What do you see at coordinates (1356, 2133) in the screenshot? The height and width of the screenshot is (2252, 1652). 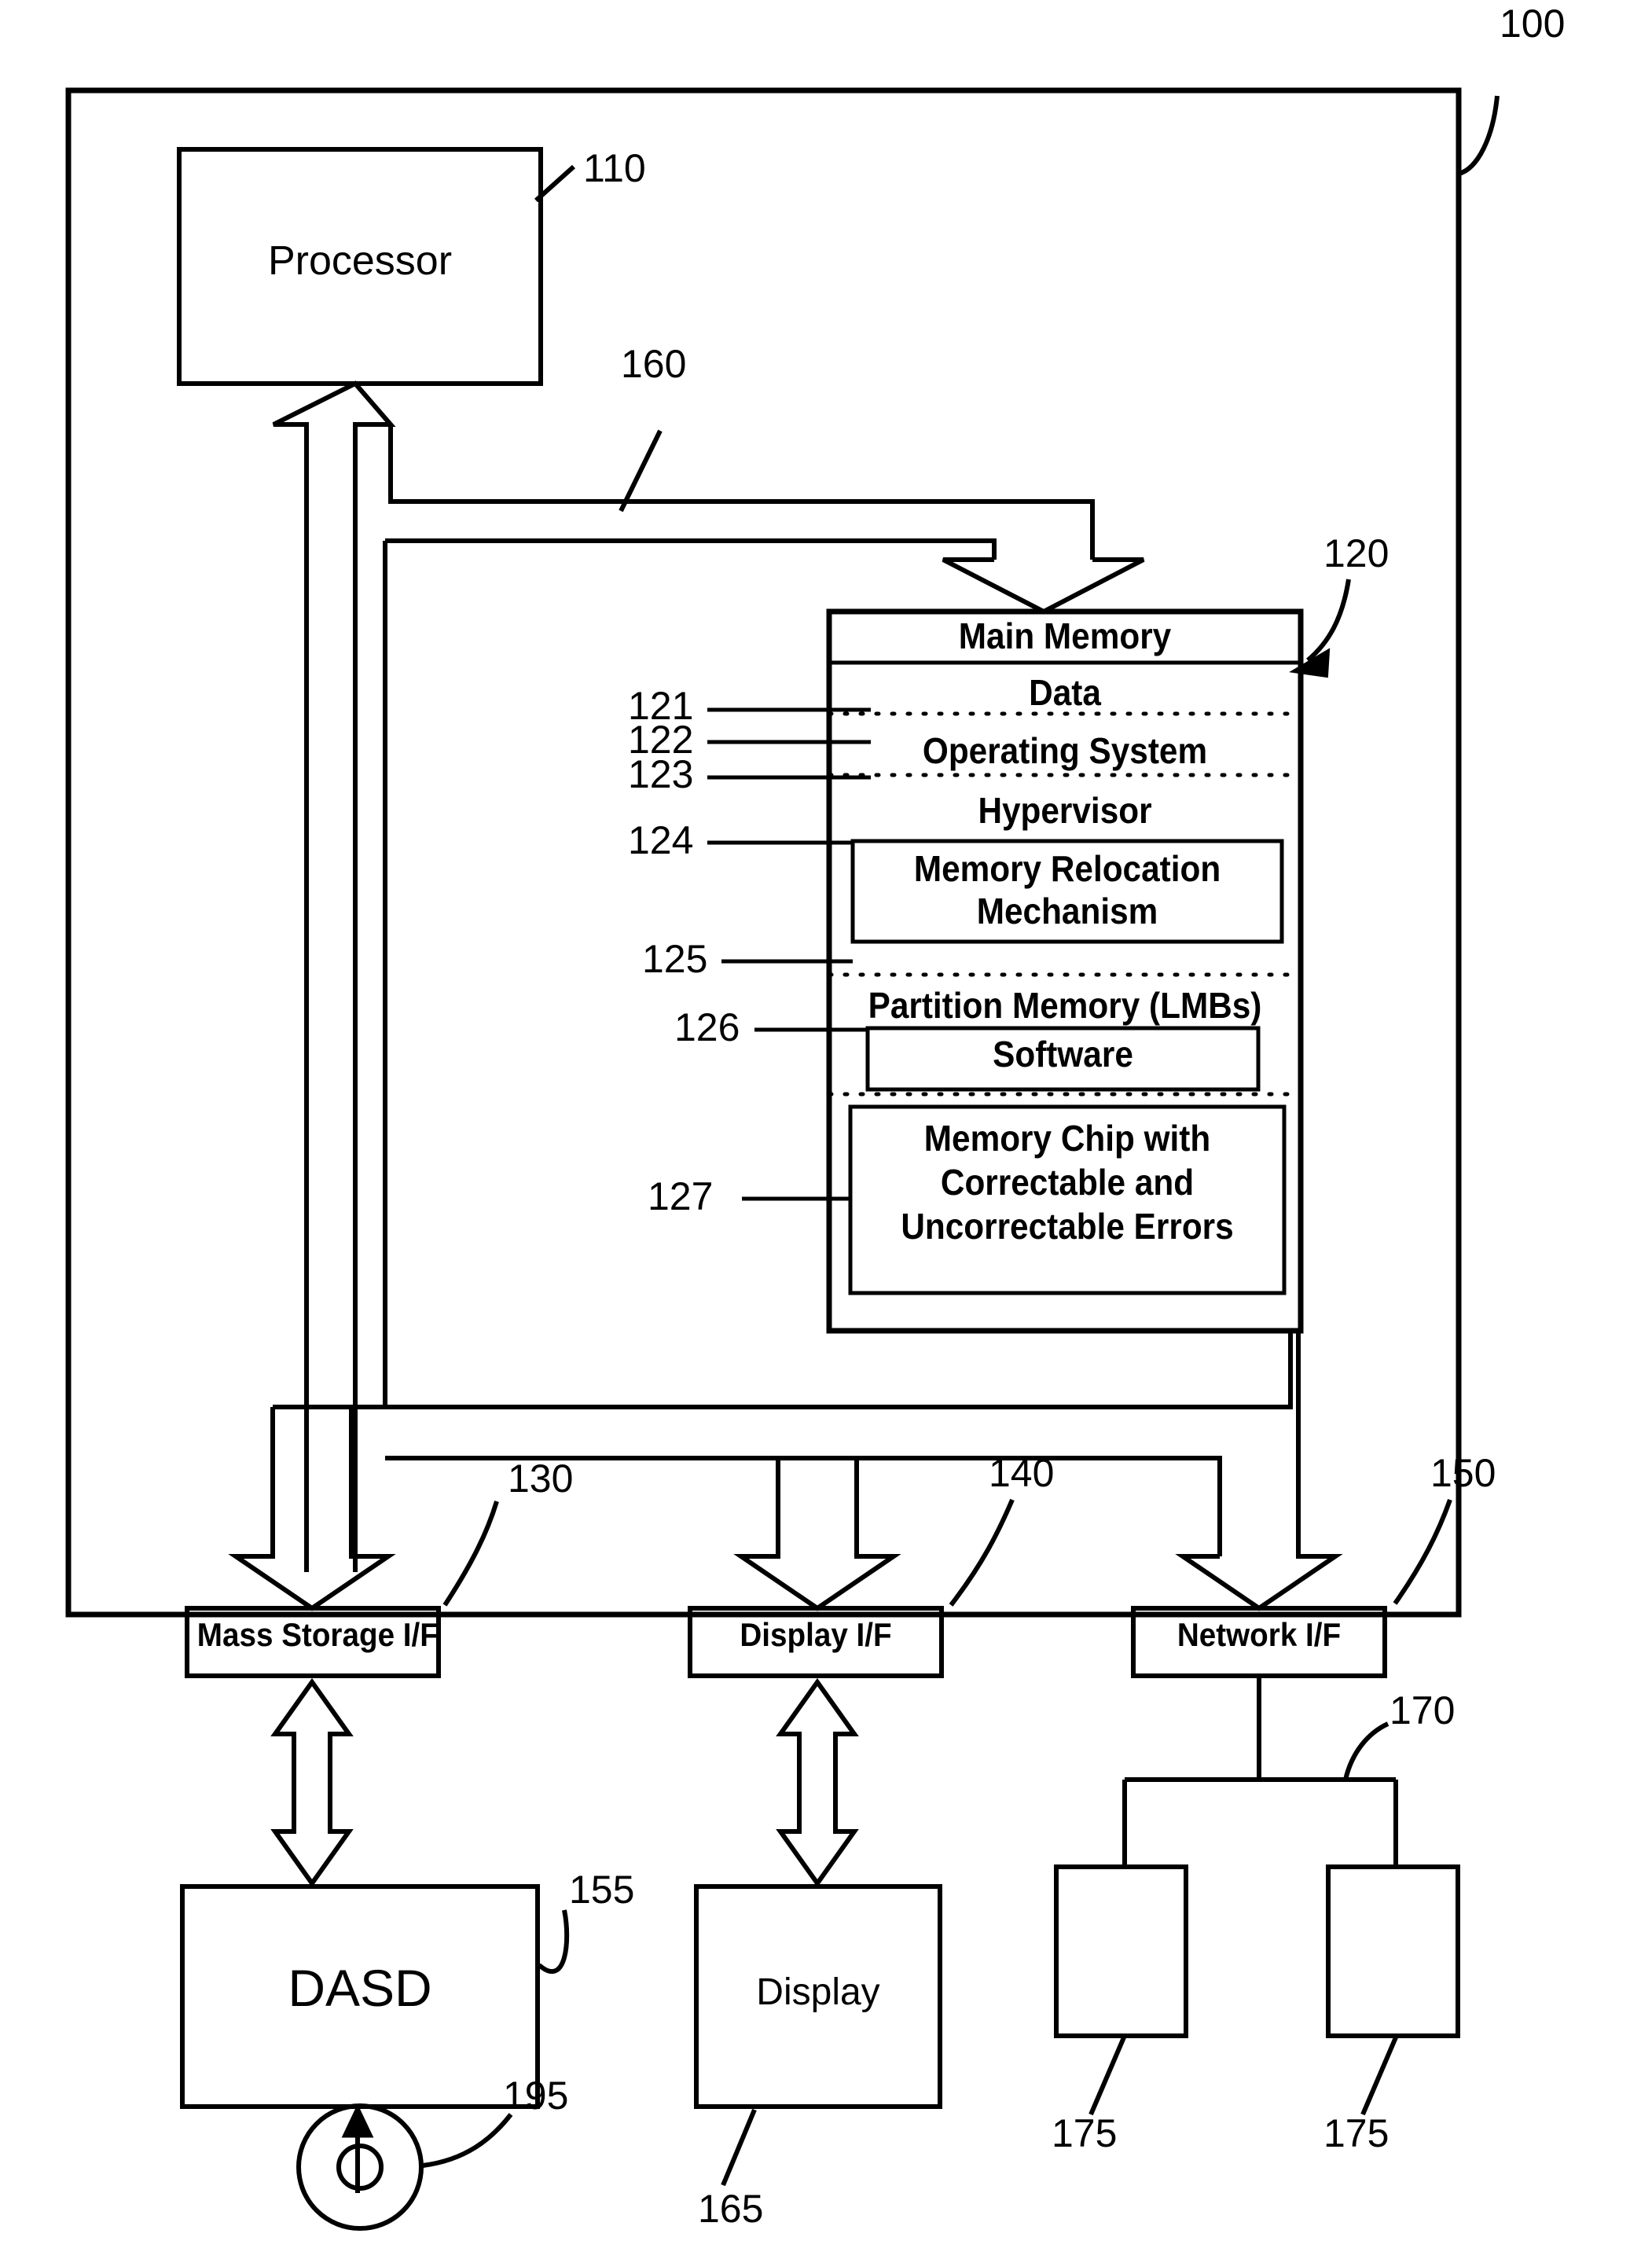 I see `ref-175-right: 175` at bounding box center [1356, 2133].